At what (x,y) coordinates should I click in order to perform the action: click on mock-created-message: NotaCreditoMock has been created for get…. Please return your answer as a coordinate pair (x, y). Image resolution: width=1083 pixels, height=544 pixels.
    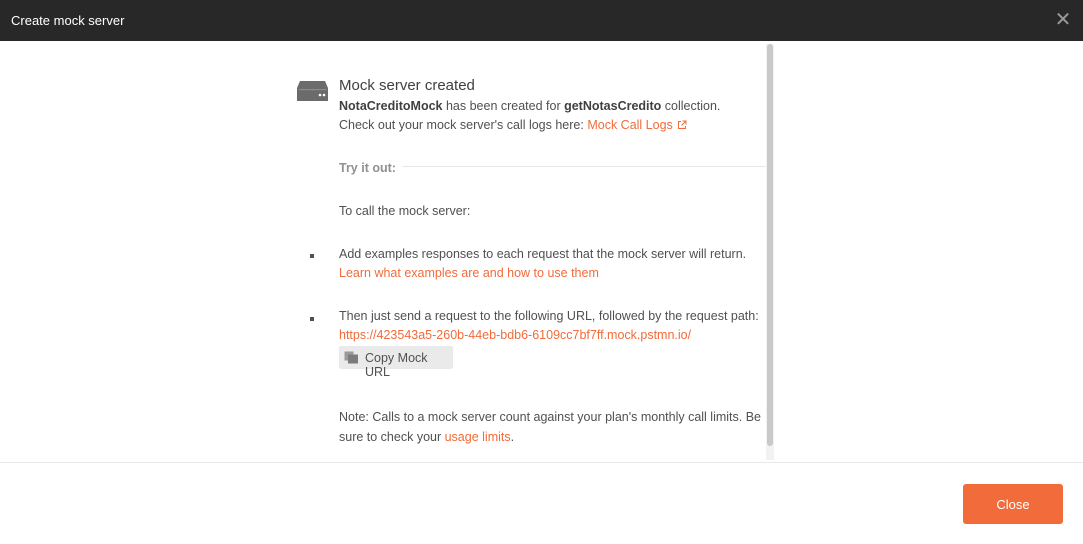
    Looking at the image, I should click on (529, 106).